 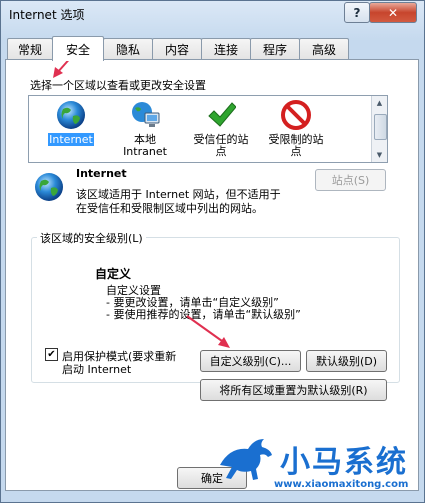 What do you see at coordinates (203, 314) in the screenshot?
I see `security-level-line3: - 要使用推荐的设置，请单击“默认级别”` at bounding box center [203, 314].